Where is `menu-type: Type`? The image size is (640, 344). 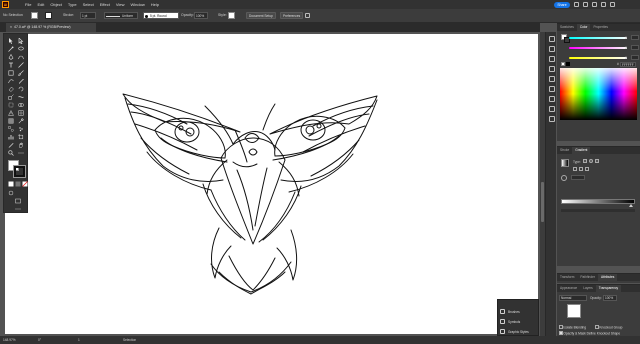 menu-type: Type is located at coordinates (72, 4).